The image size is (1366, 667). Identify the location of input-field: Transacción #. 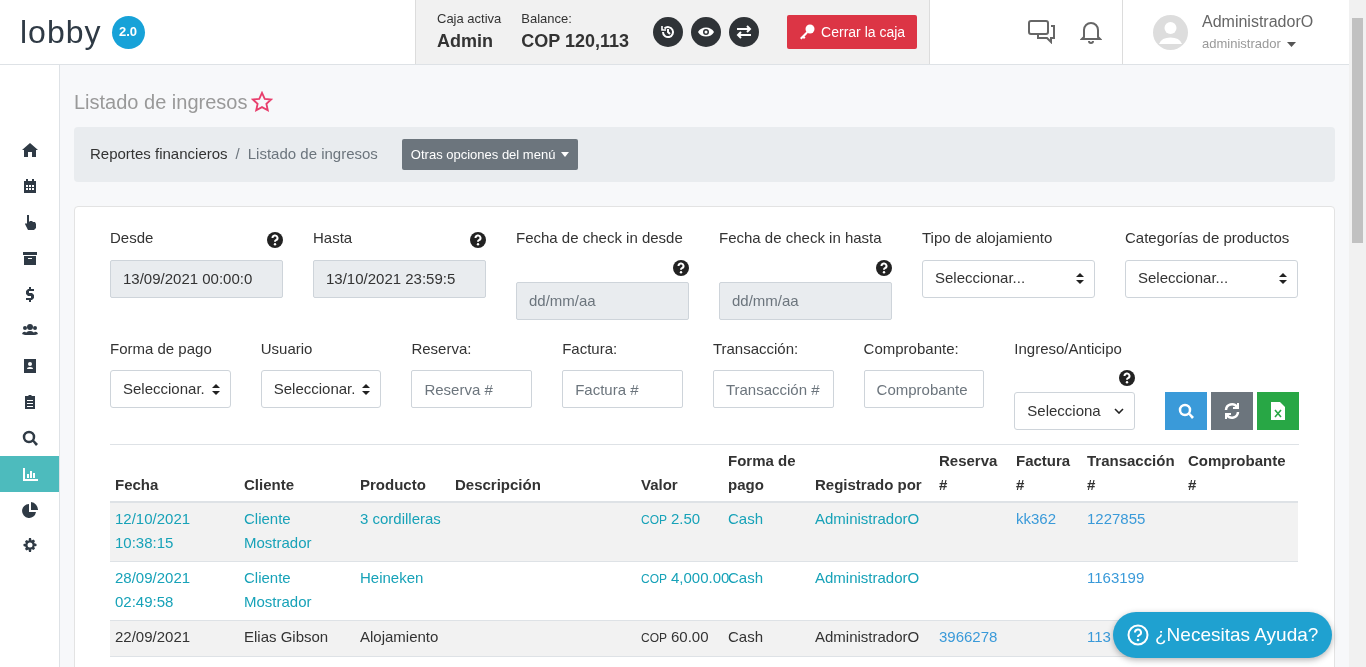
(773, 389).